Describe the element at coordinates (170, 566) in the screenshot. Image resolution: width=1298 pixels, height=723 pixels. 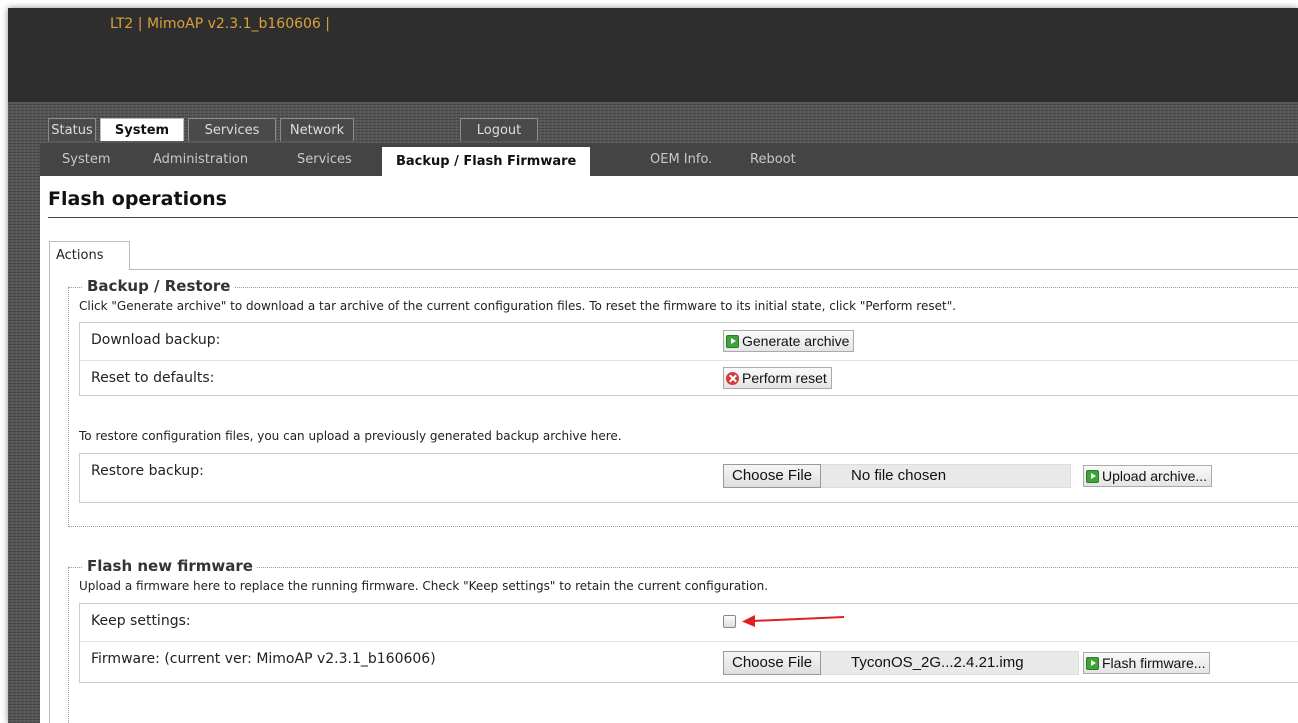
I see `flash-firmware-legend: Flash new firmware` at that location.